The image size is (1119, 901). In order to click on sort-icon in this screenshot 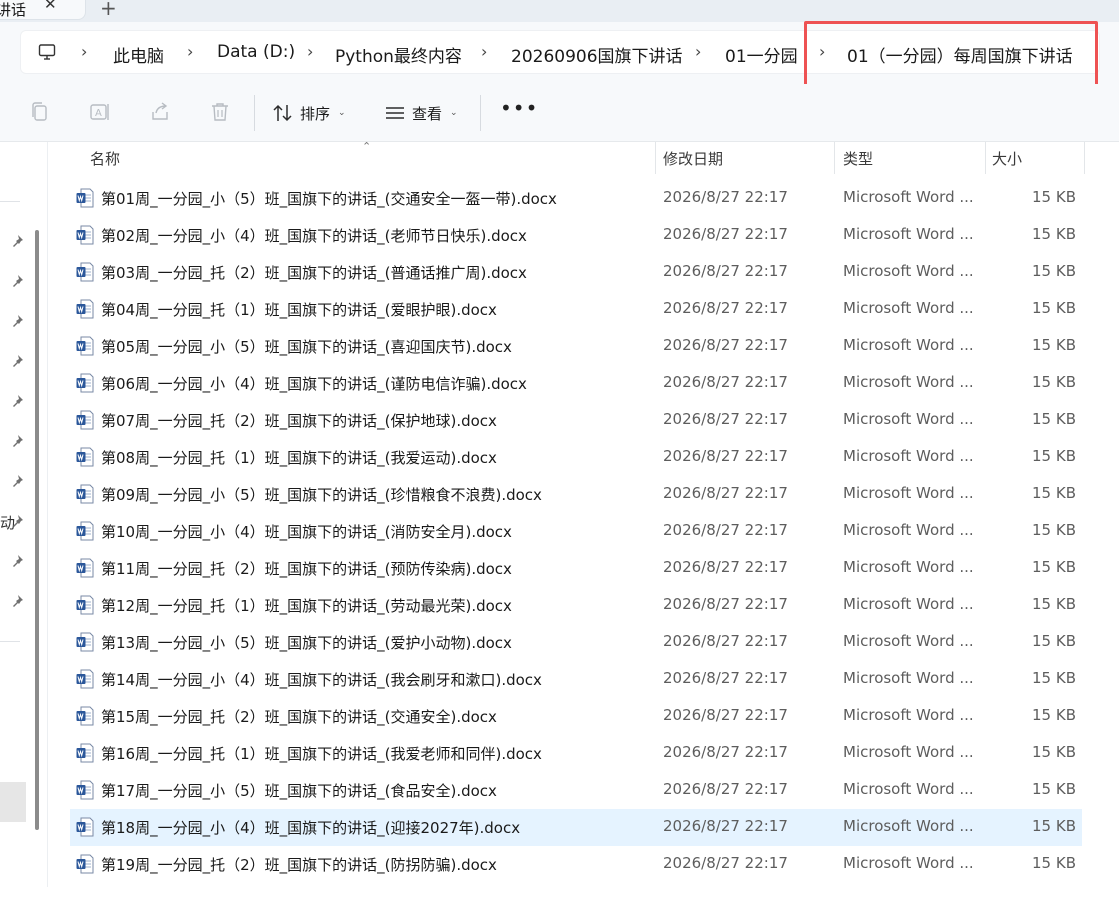, I will do `click(282, 113)`.